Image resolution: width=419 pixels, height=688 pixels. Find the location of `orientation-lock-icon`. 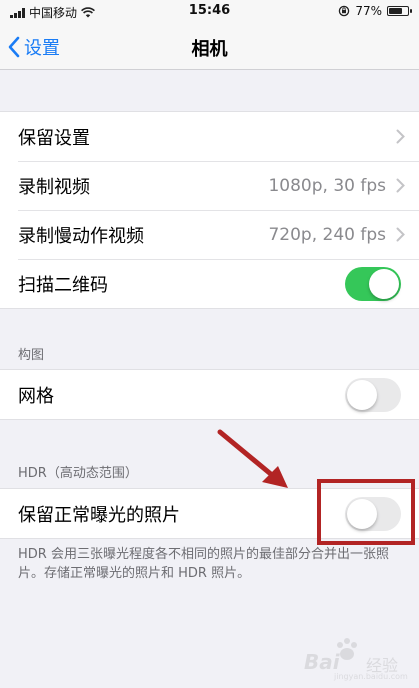

orientation-lock-icon is located at coordinates (344, 11).